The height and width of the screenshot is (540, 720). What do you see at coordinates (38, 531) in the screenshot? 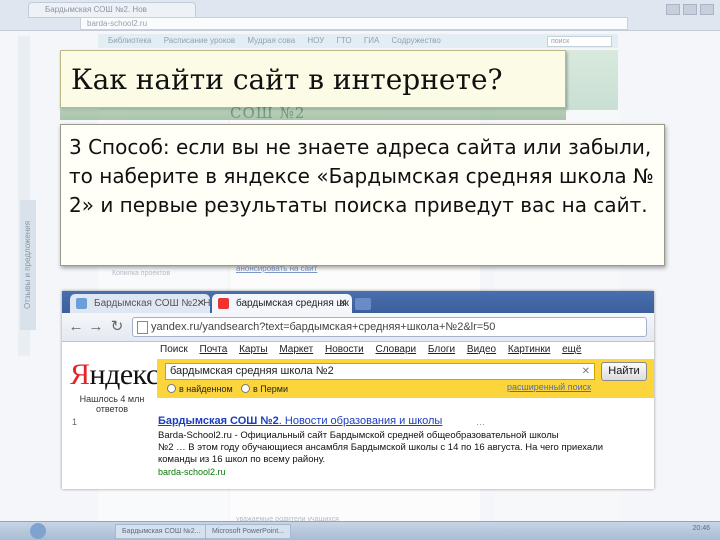
I see `start-button` at bounding box center [38, 531].